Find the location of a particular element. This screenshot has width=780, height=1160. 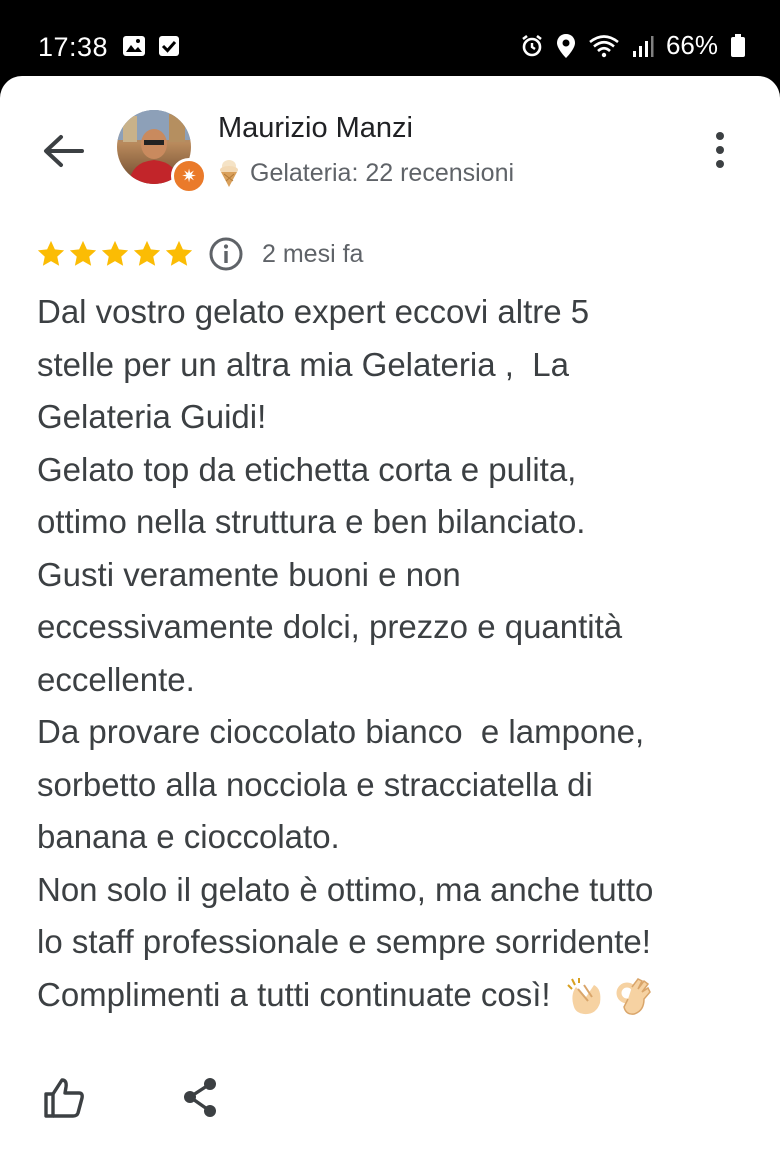

checkbox-icon is located at coordinates (169, 46).